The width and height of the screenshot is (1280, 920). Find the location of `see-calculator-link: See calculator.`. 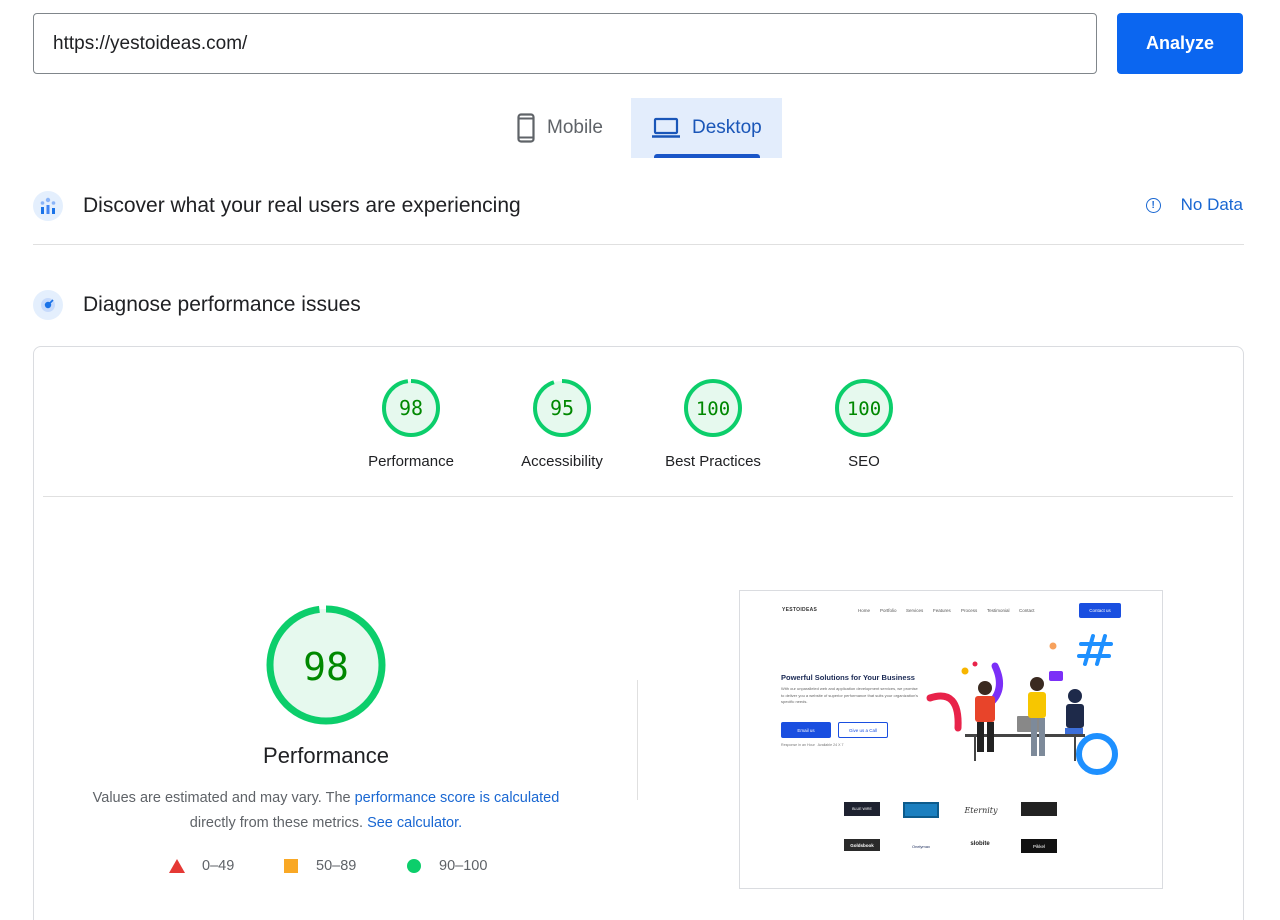

see-calculator-link: See calculator. is located at coordinates (414, 823).